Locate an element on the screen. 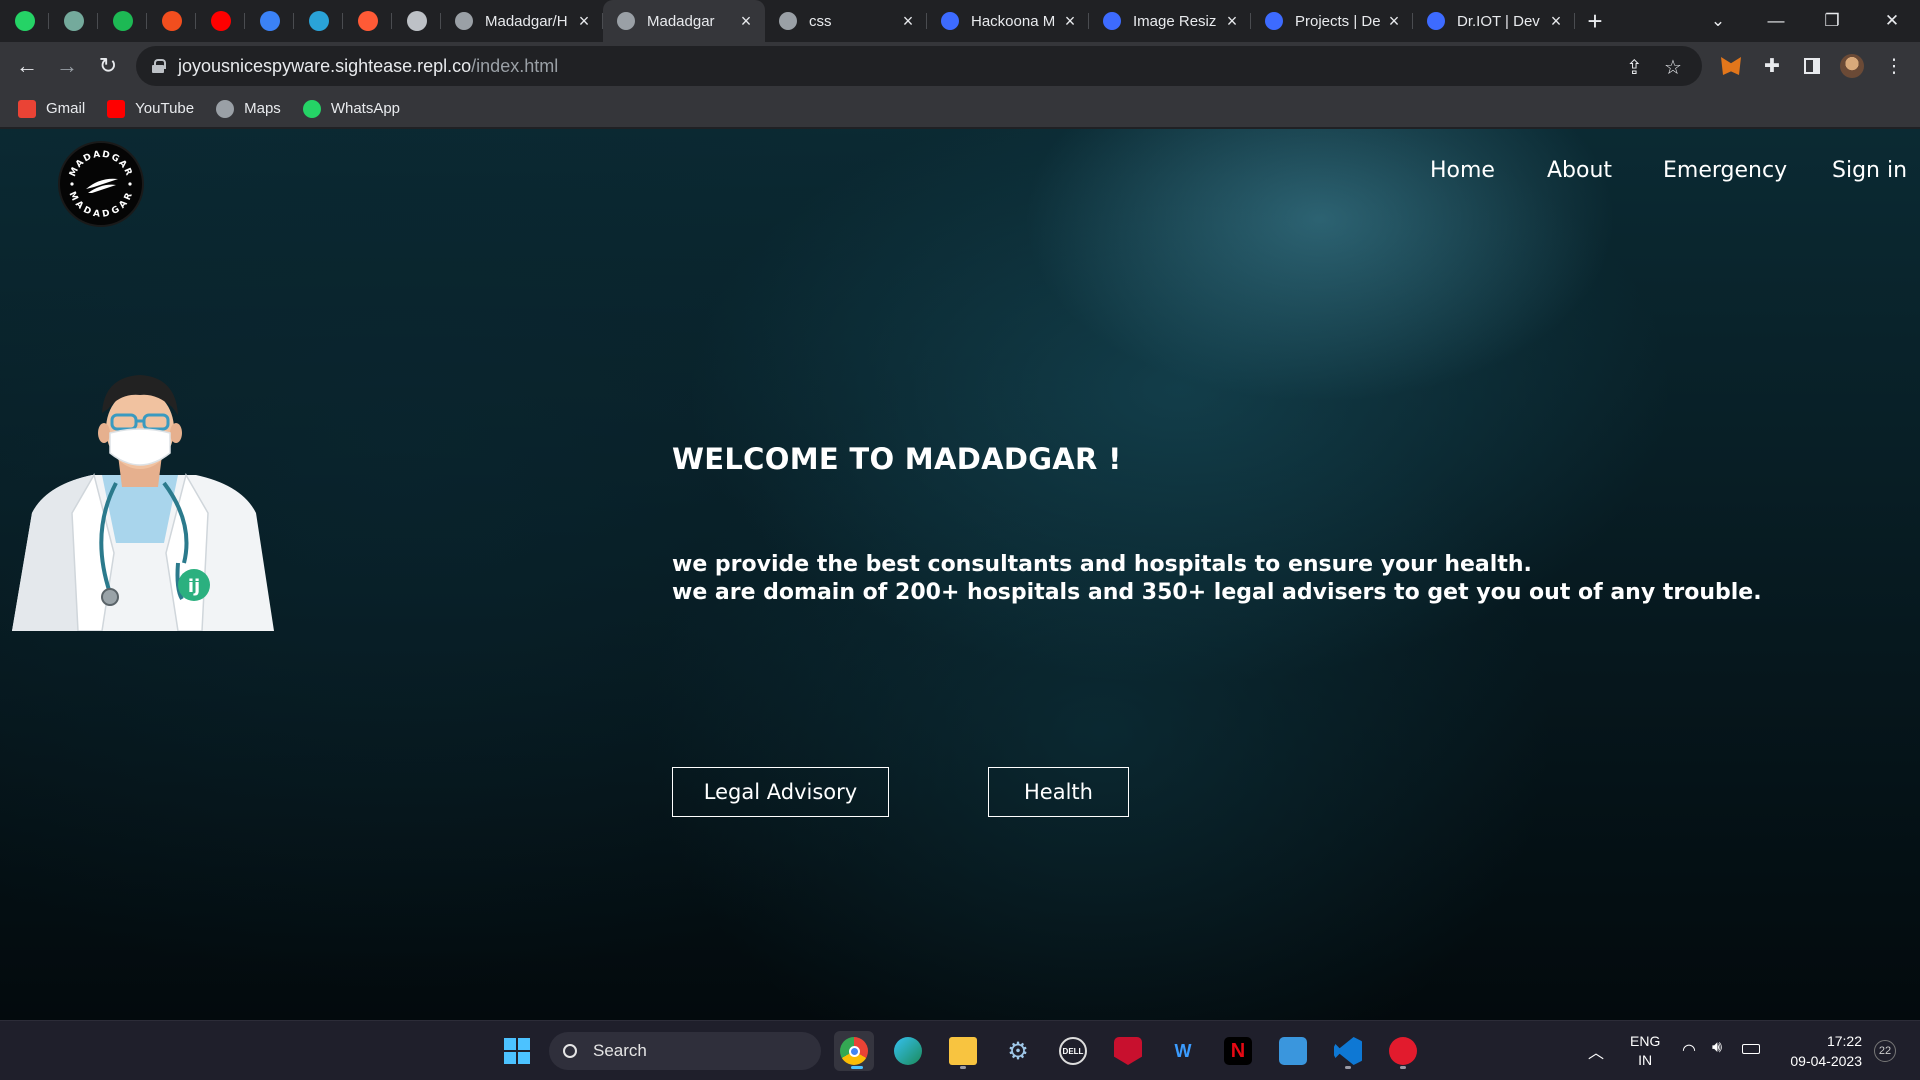  store-icon is located at coordinates (1293, 1051).